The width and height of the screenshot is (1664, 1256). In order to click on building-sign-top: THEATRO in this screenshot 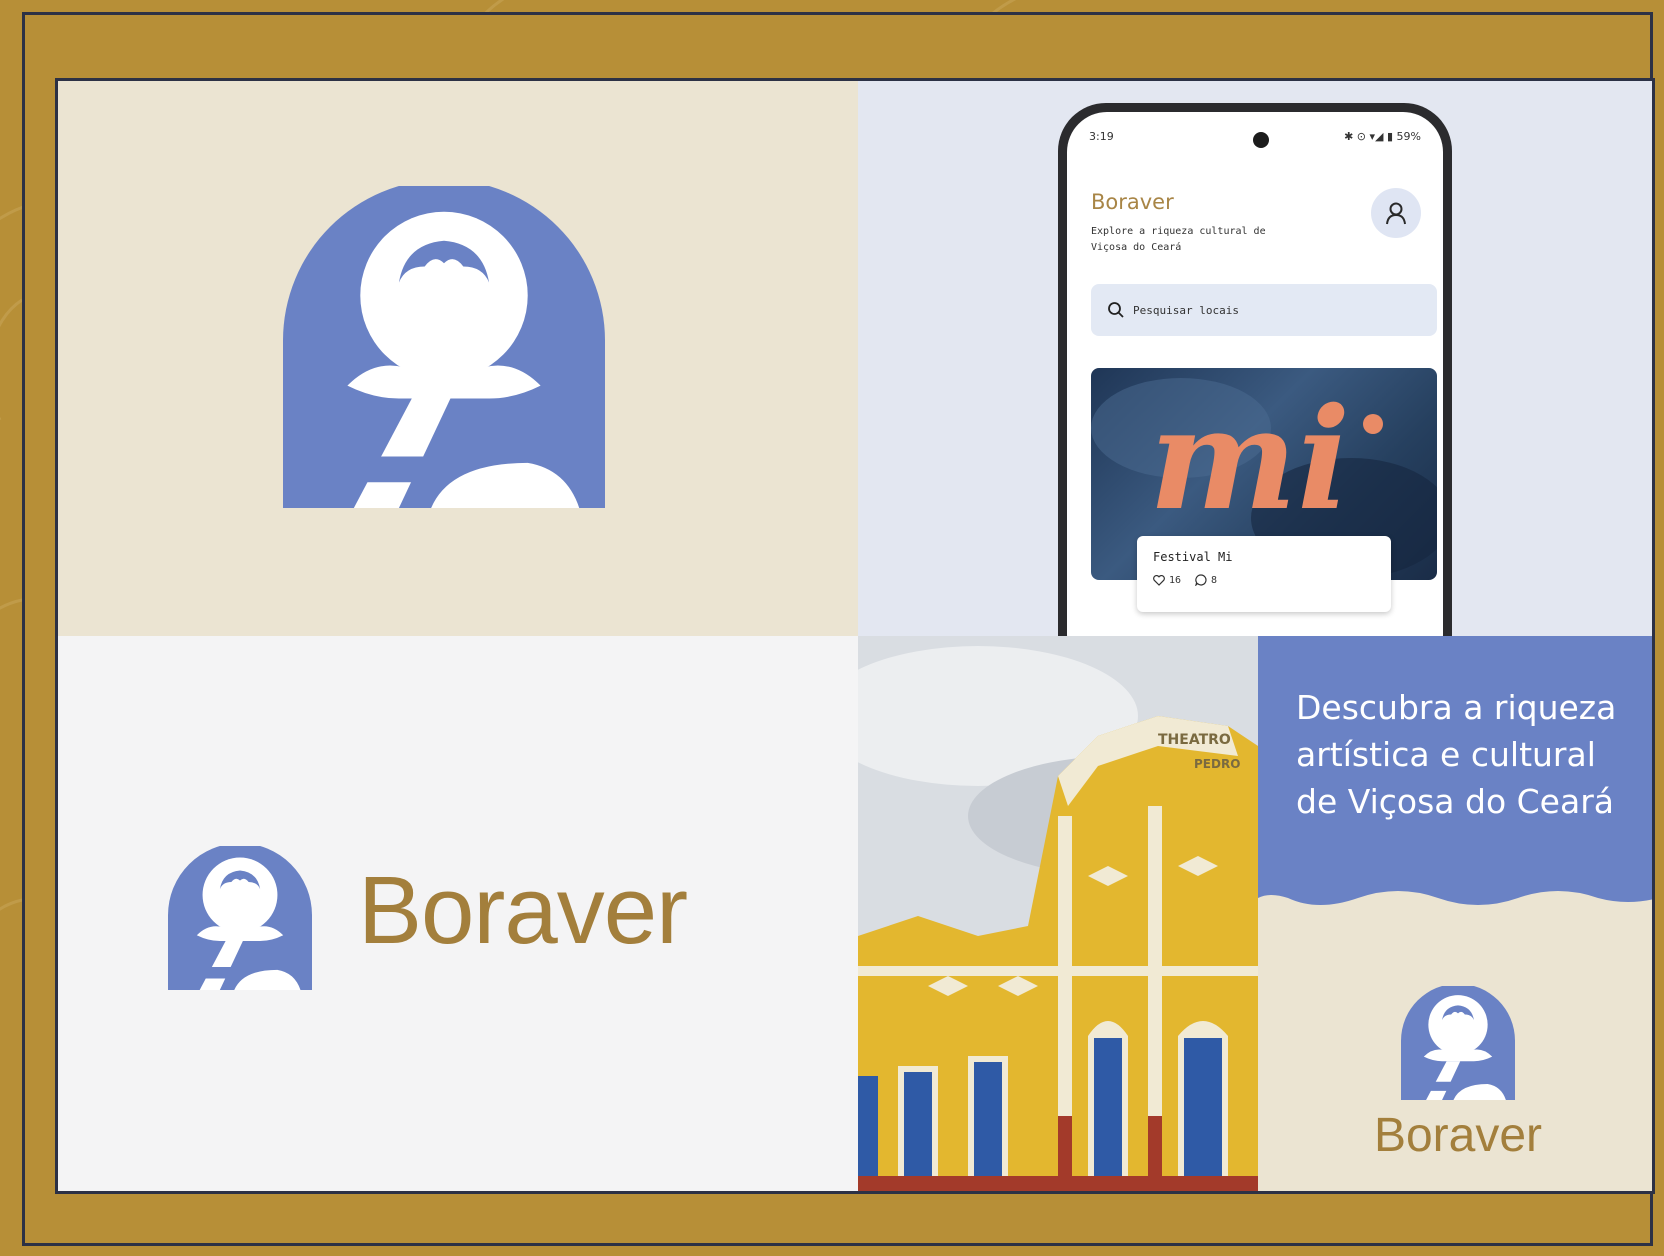, I will do `click(1194, 740)`.